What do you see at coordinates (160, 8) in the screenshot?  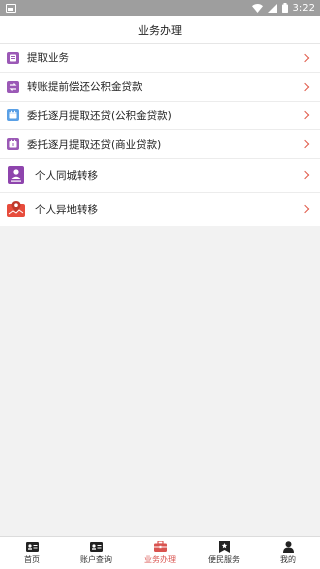 I see `status-bar: 3:22` at bounding box center [160, 8].